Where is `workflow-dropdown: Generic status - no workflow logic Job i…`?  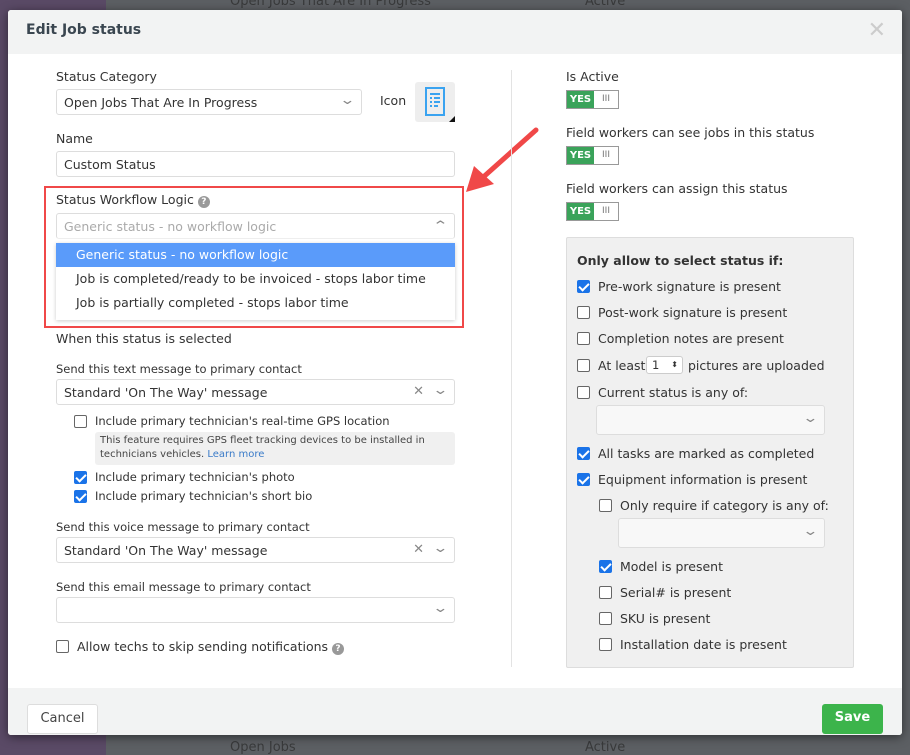
workflow-dropdown: Generic status - no workflow logic Job i… is located at coordinates (255, 281).